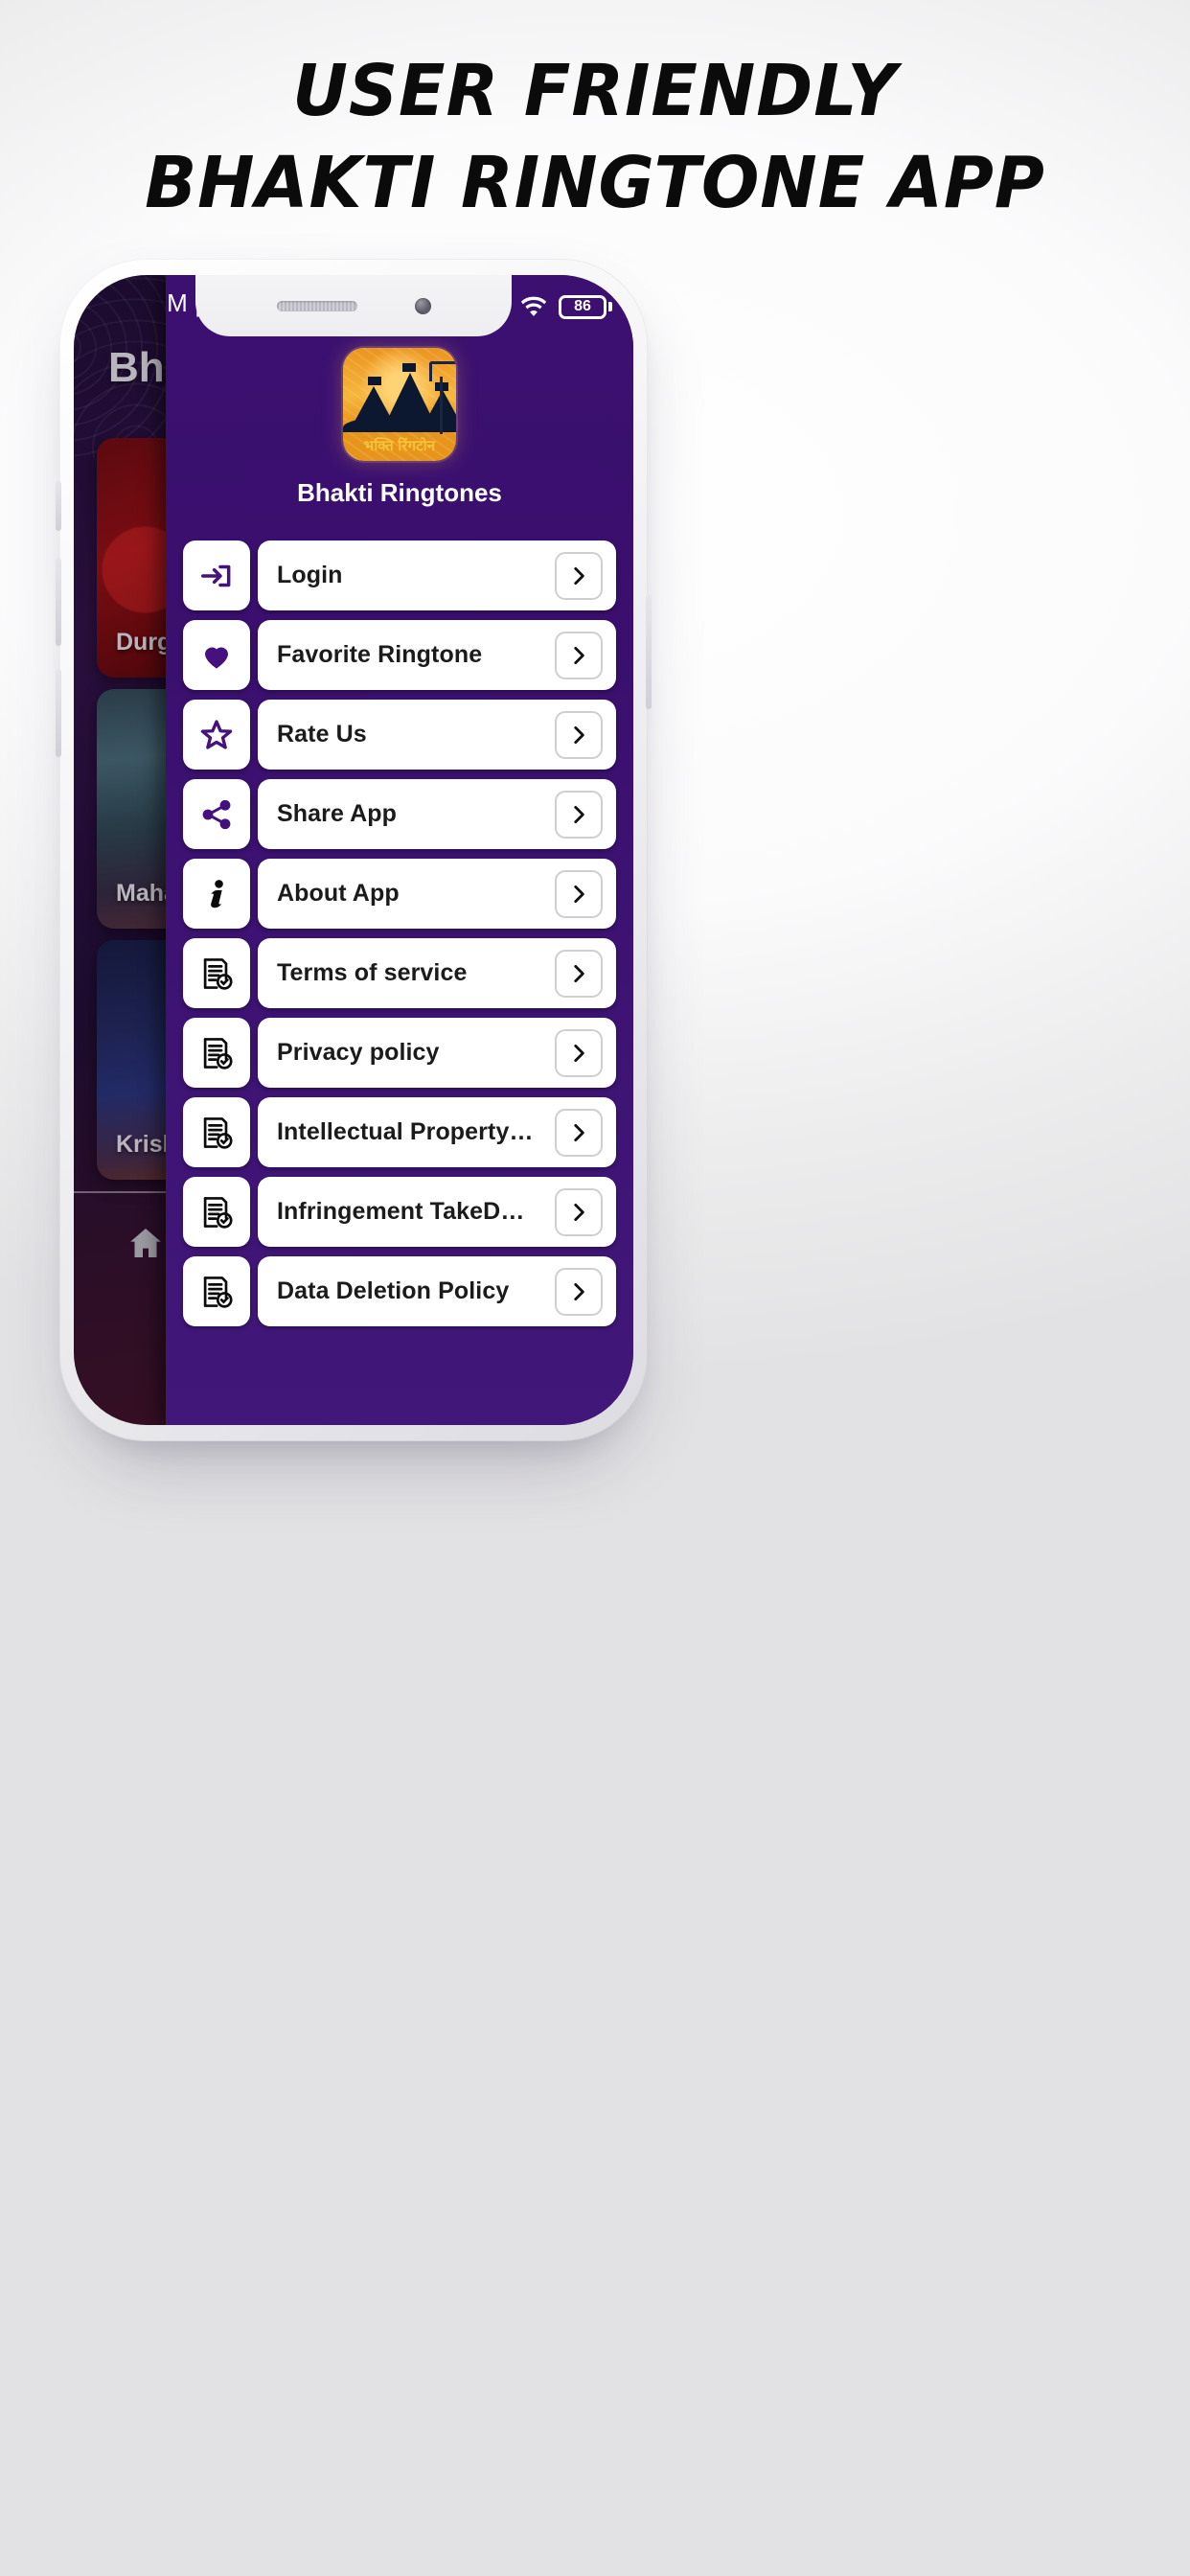 The image size is (1190, 2576). Describe the element at coordinates (146, 1243) in the screenshot. I see `home-icon` at that location.